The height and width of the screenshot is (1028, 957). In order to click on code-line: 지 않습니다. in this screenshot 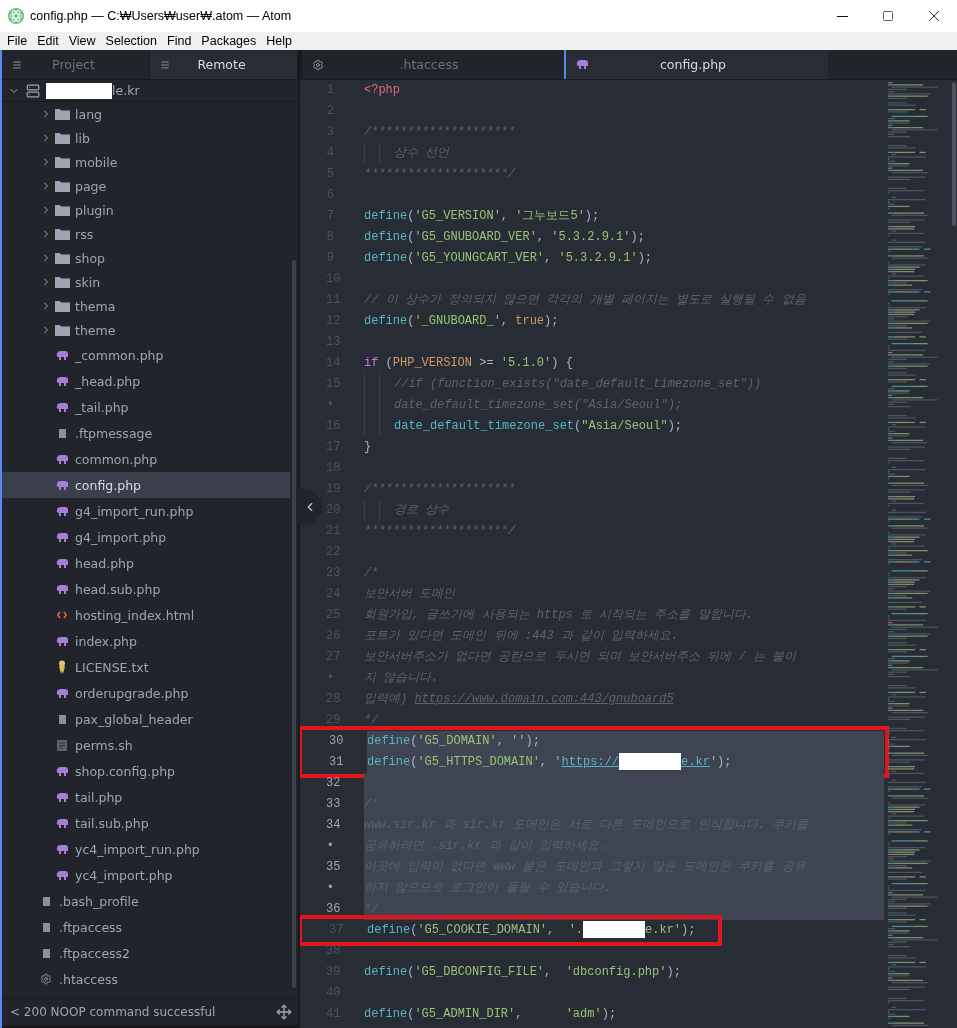, I will do `click(402, 678)`.